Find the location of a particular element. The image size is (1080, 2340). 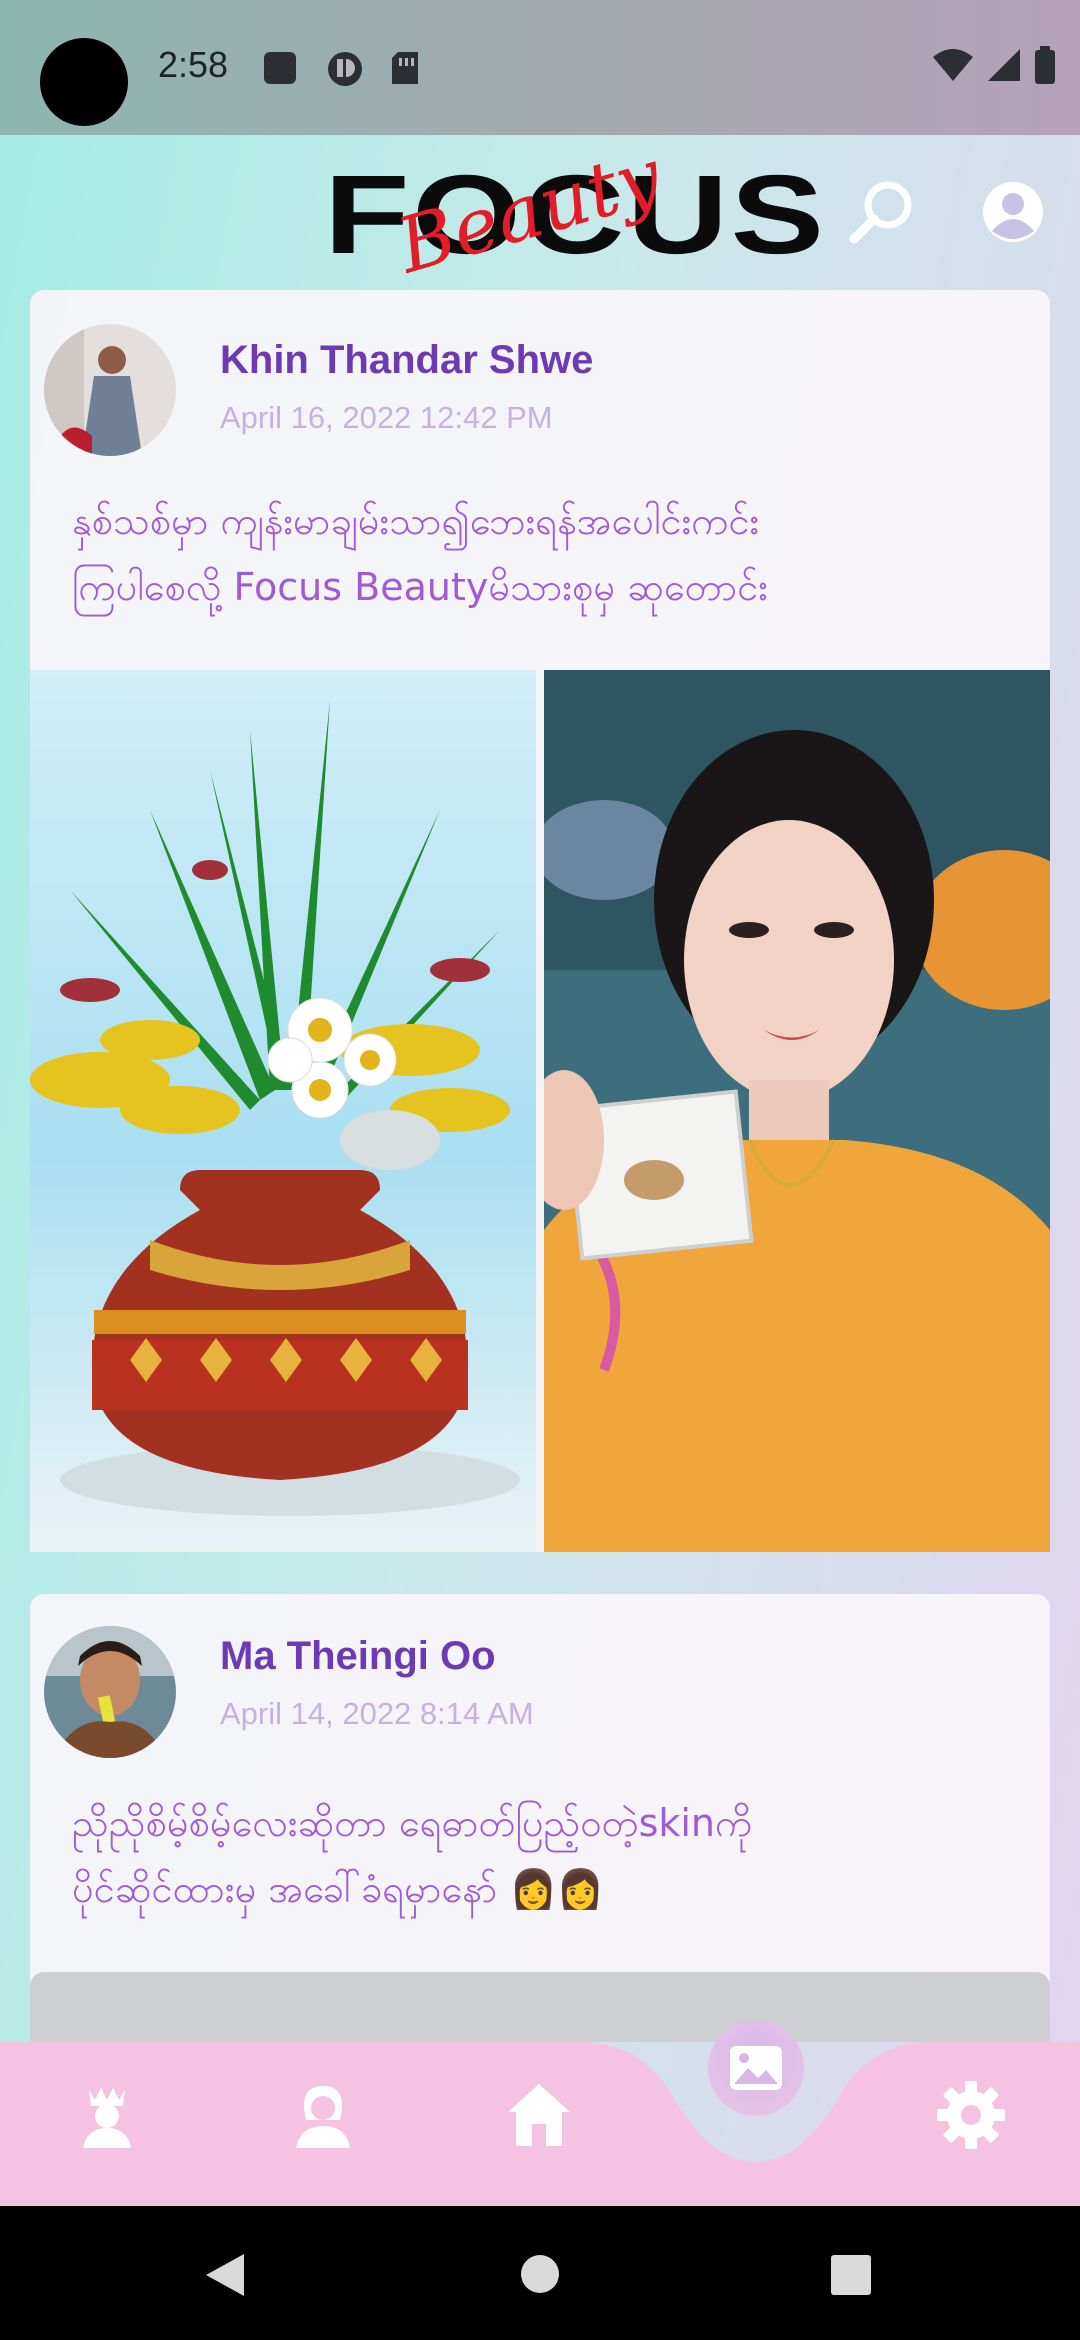

app-header: FOCUS Beauty is located at coordinates (540, 211).